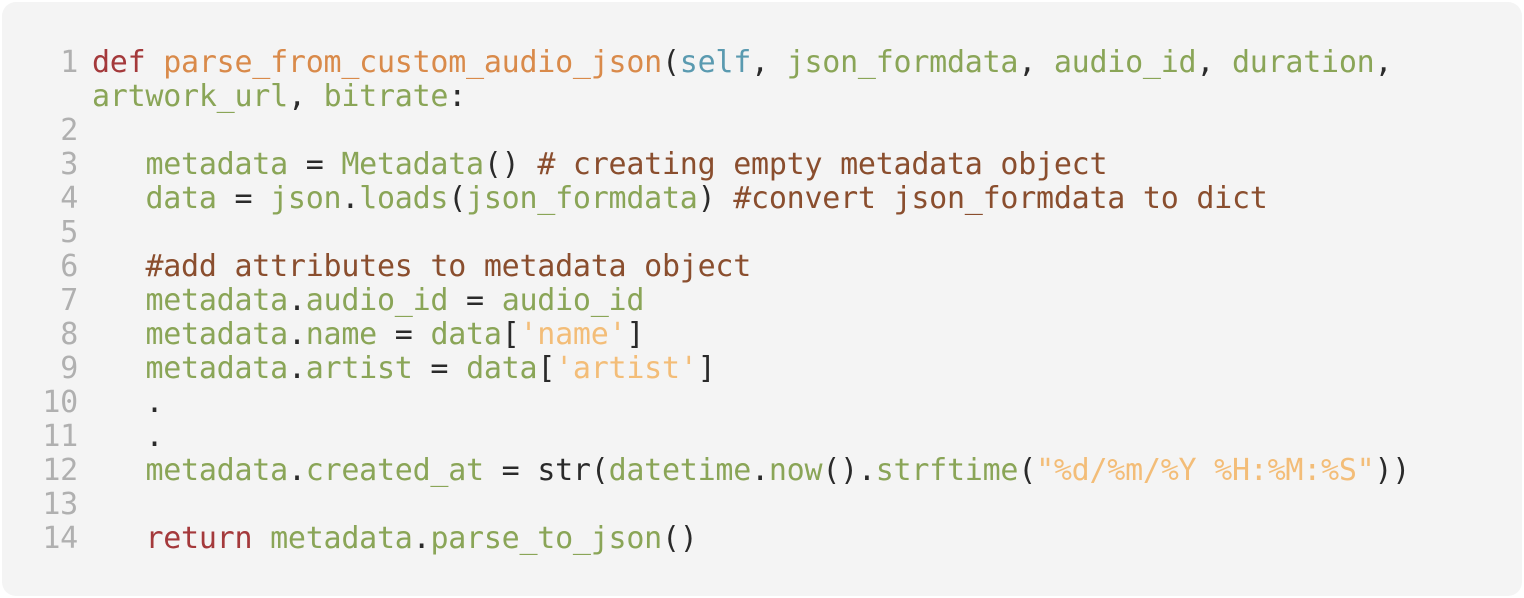 The height and width of the screenshot is (598, 1524). I want to click on code-token: #convert json_formdata to dict, so click(1000, 198).